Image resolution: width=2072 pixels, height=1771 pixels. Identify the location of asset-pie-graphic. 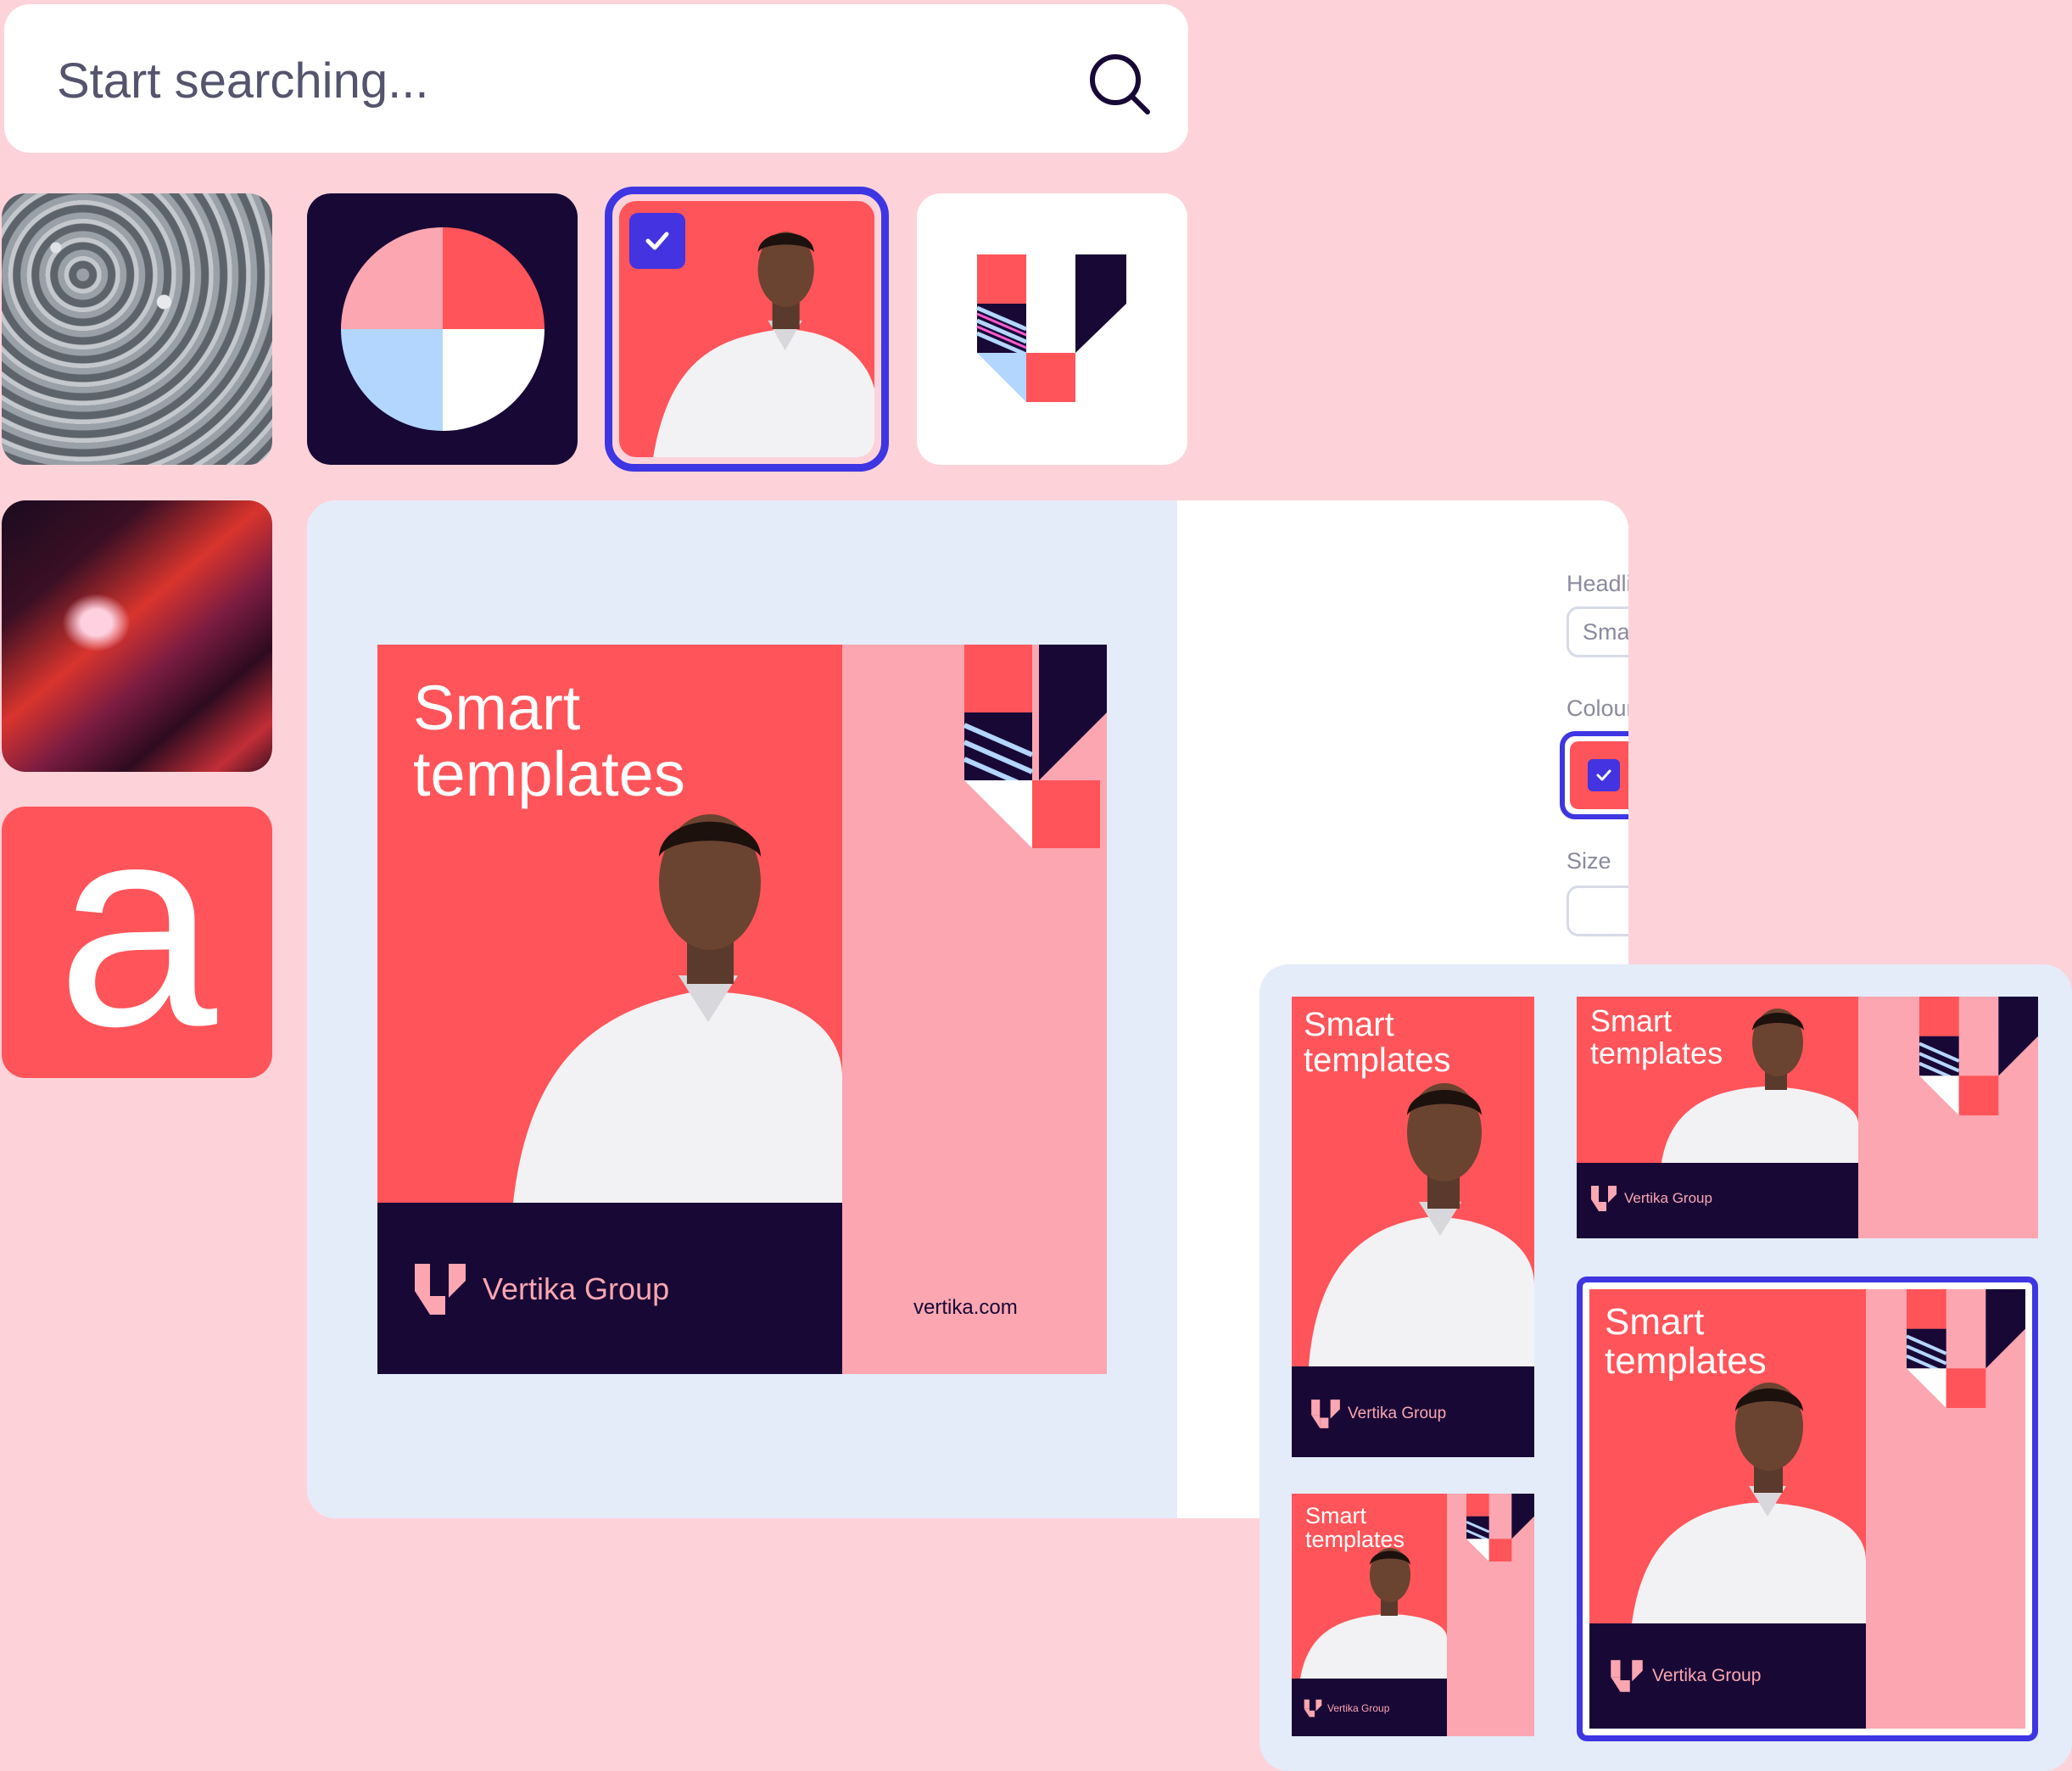
(442, 329).